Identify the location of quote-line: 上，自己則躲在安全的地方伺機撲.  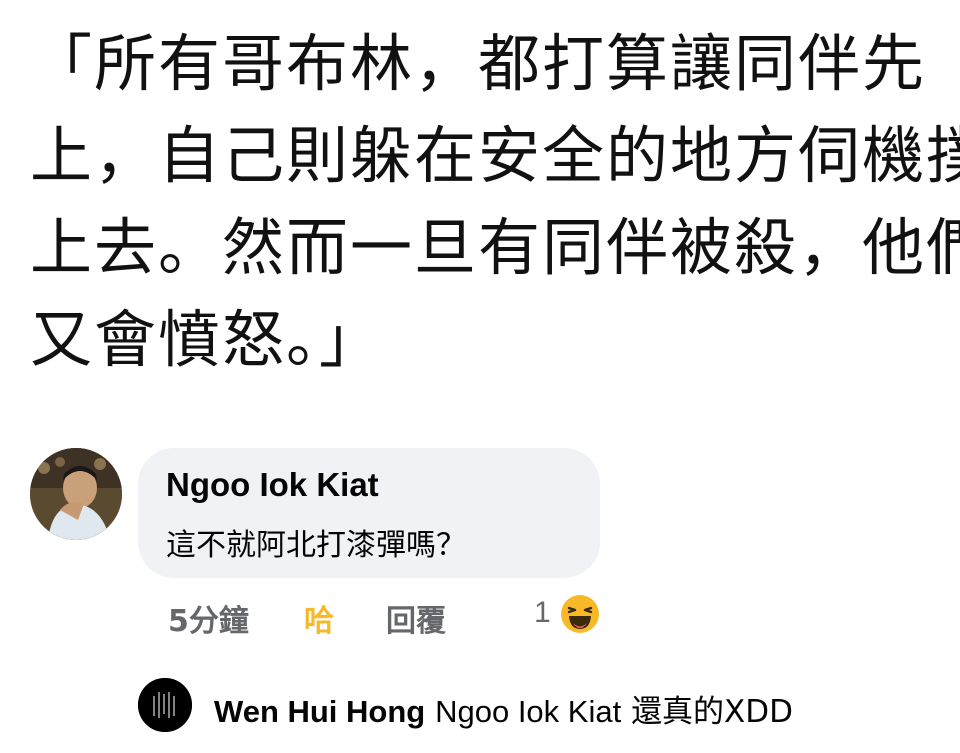
(495, 155).